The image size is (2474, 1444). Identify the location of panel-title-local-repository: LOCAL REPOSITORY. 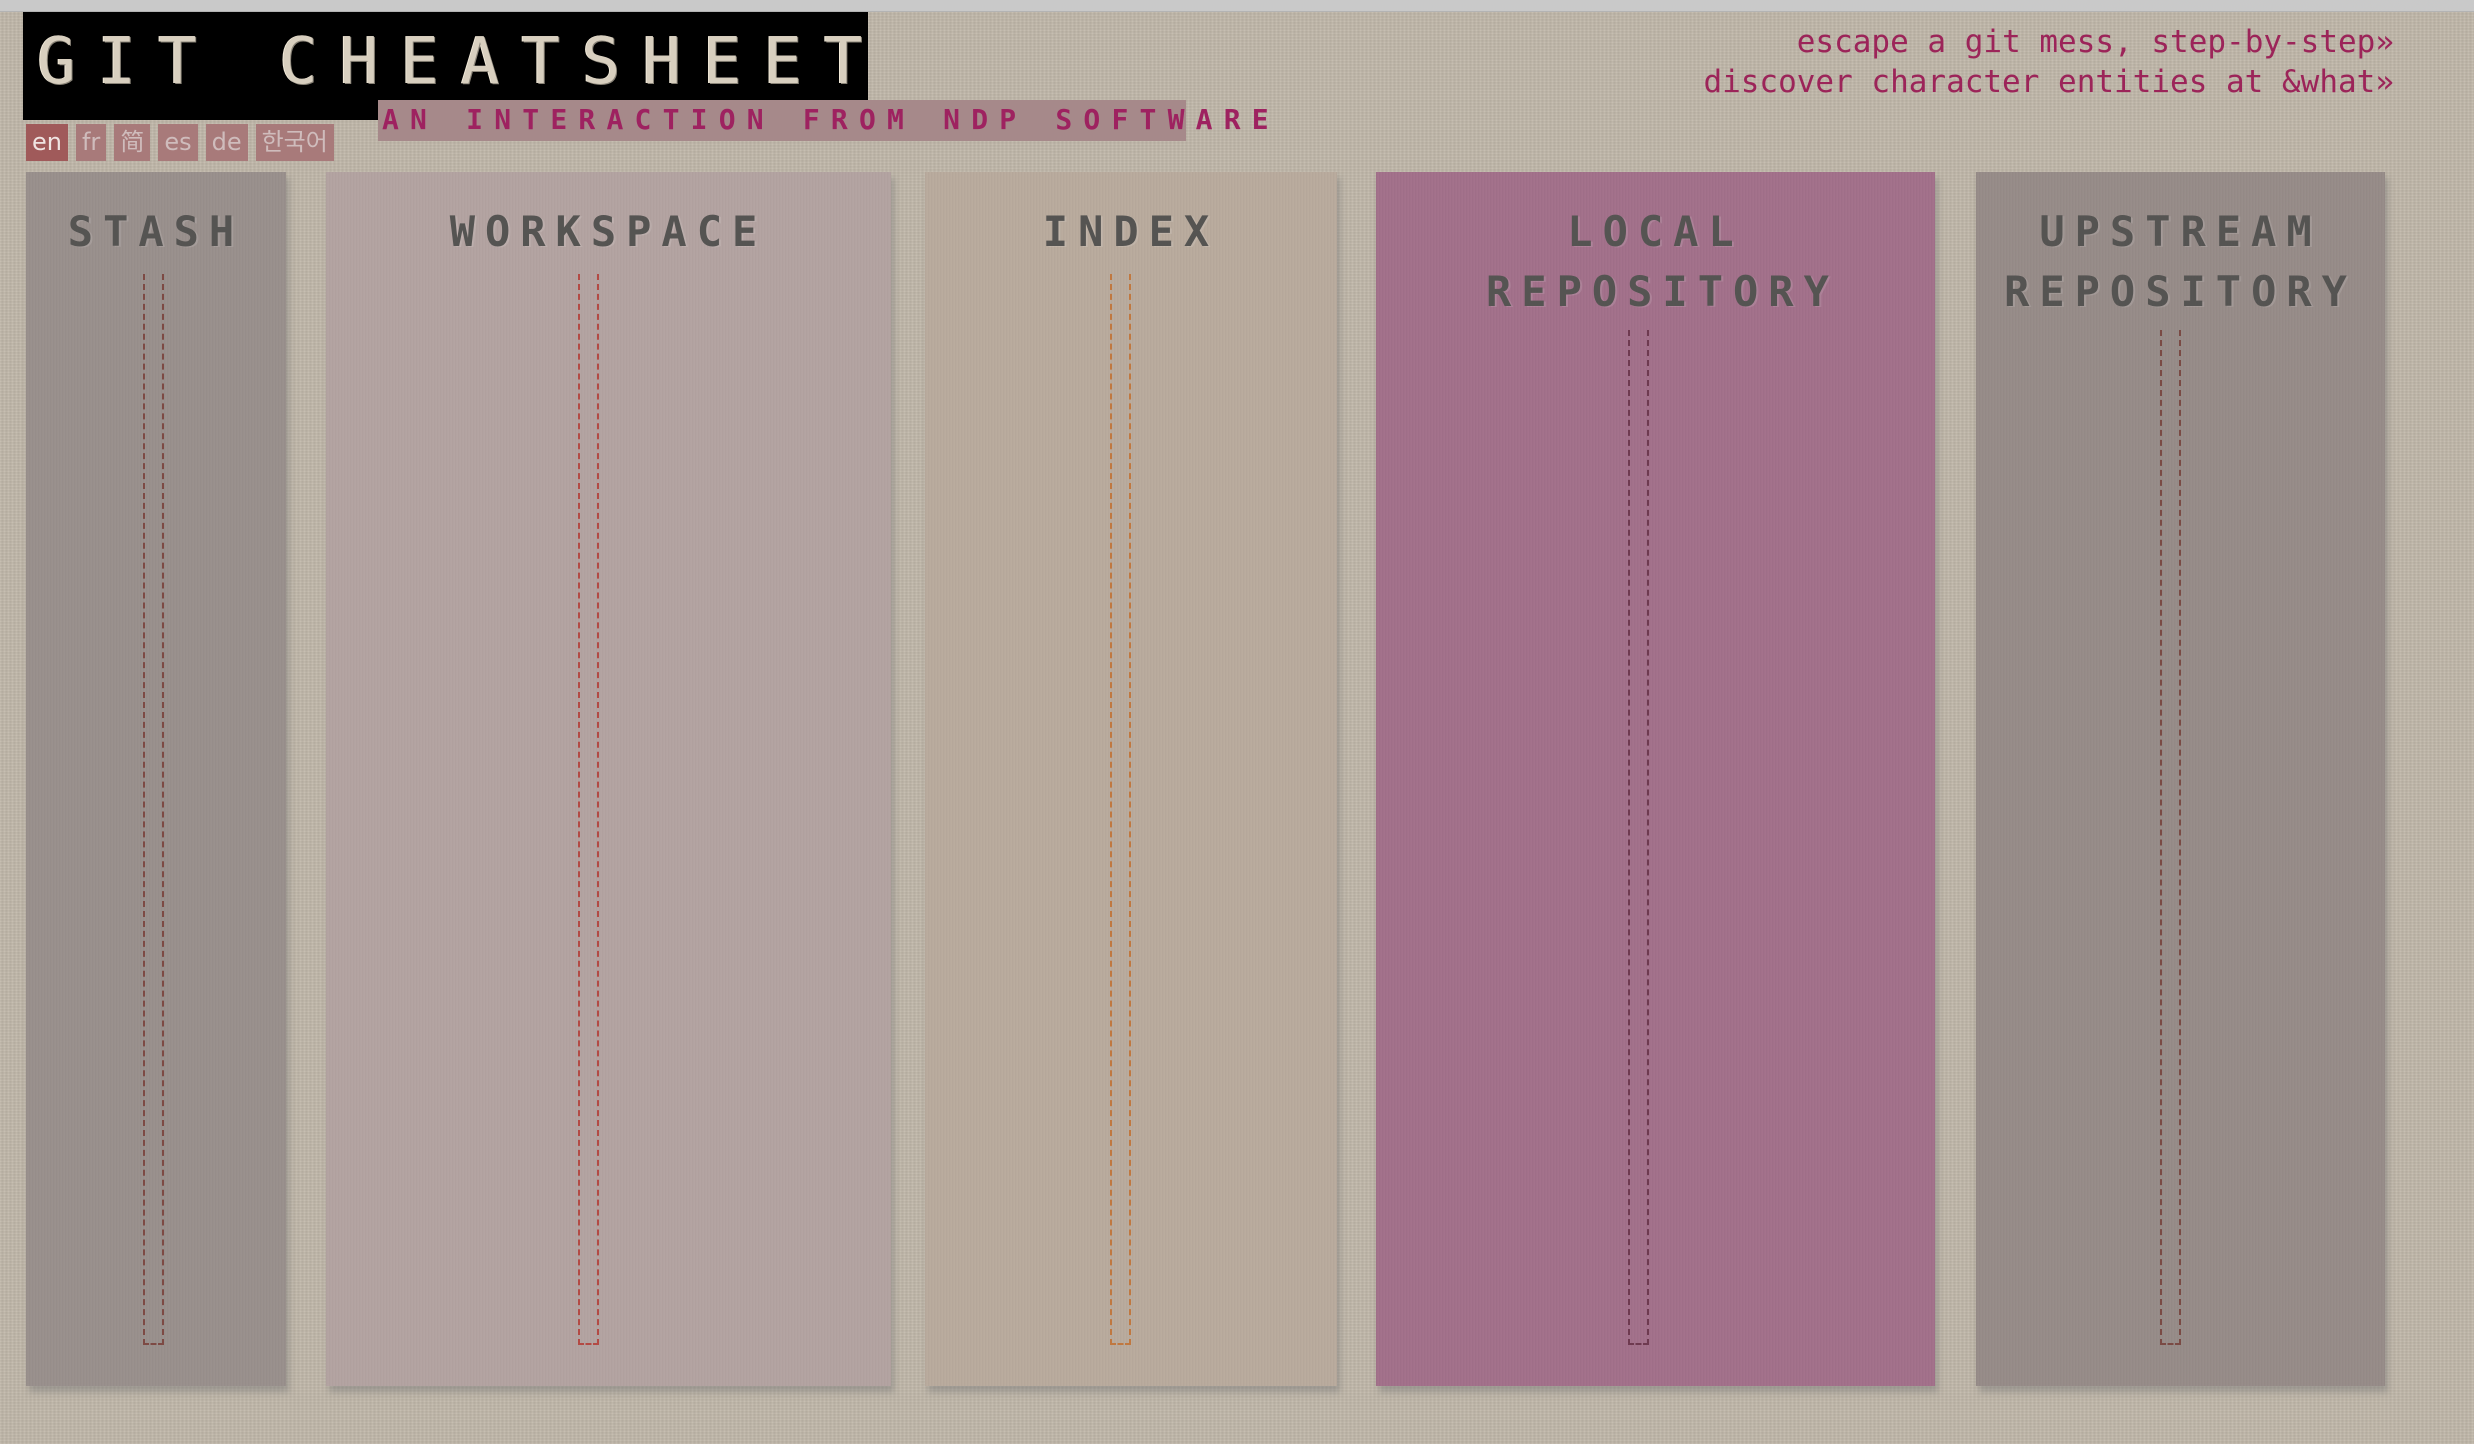
(1662, 261).